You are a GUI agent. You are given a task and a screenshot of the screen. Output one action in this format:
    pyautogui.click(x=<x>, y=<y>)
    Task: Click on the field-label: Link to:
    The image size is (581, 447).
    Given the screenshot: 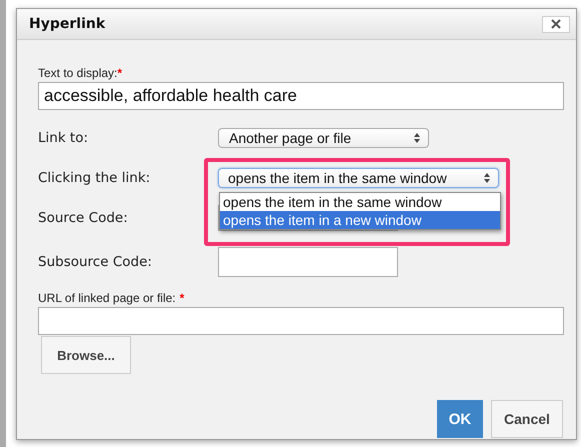 What is the action you would take?
    pyautogui.click(x=64, y=138)
    